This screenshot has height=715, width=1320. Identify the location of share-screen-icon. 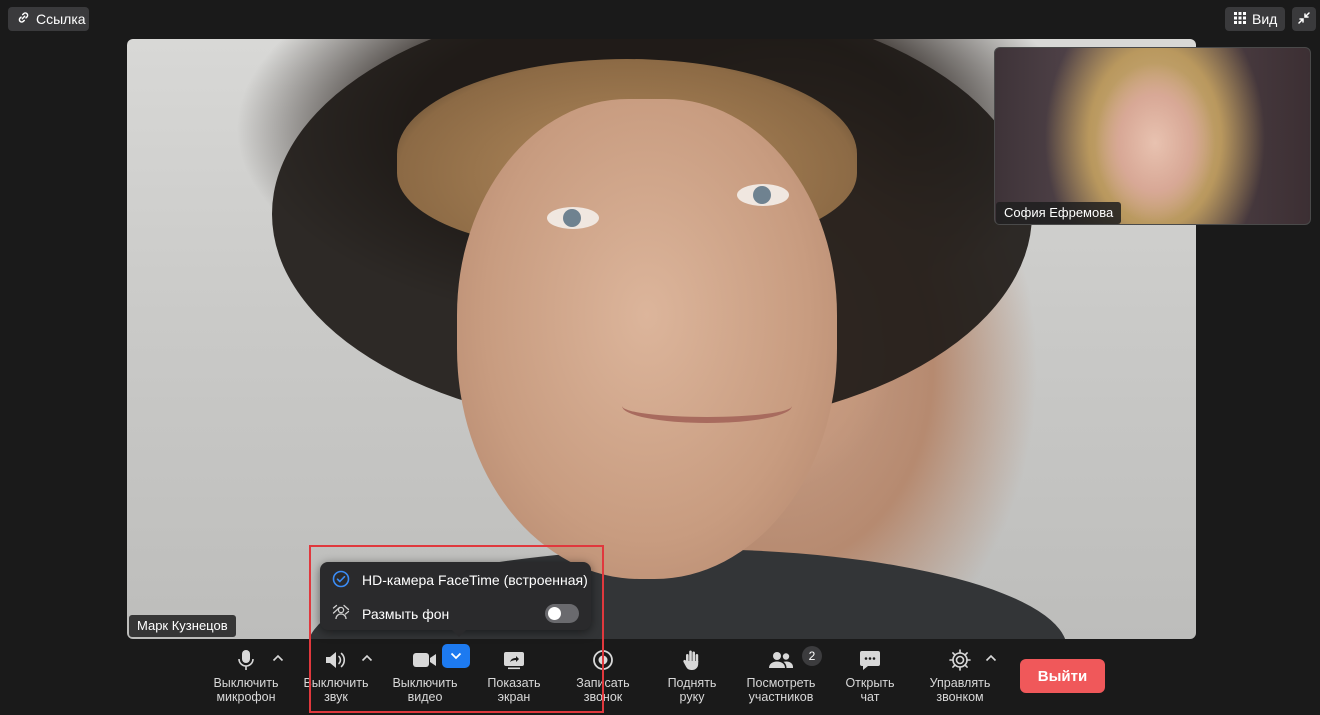
(514, 660).